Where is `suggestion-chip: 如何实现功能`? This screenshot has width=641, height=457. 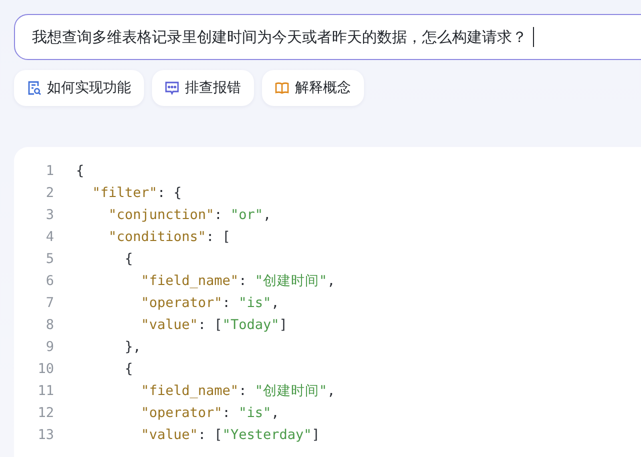
suggestion-chip: 如何实现功能 is located at coordinates (79, 88).